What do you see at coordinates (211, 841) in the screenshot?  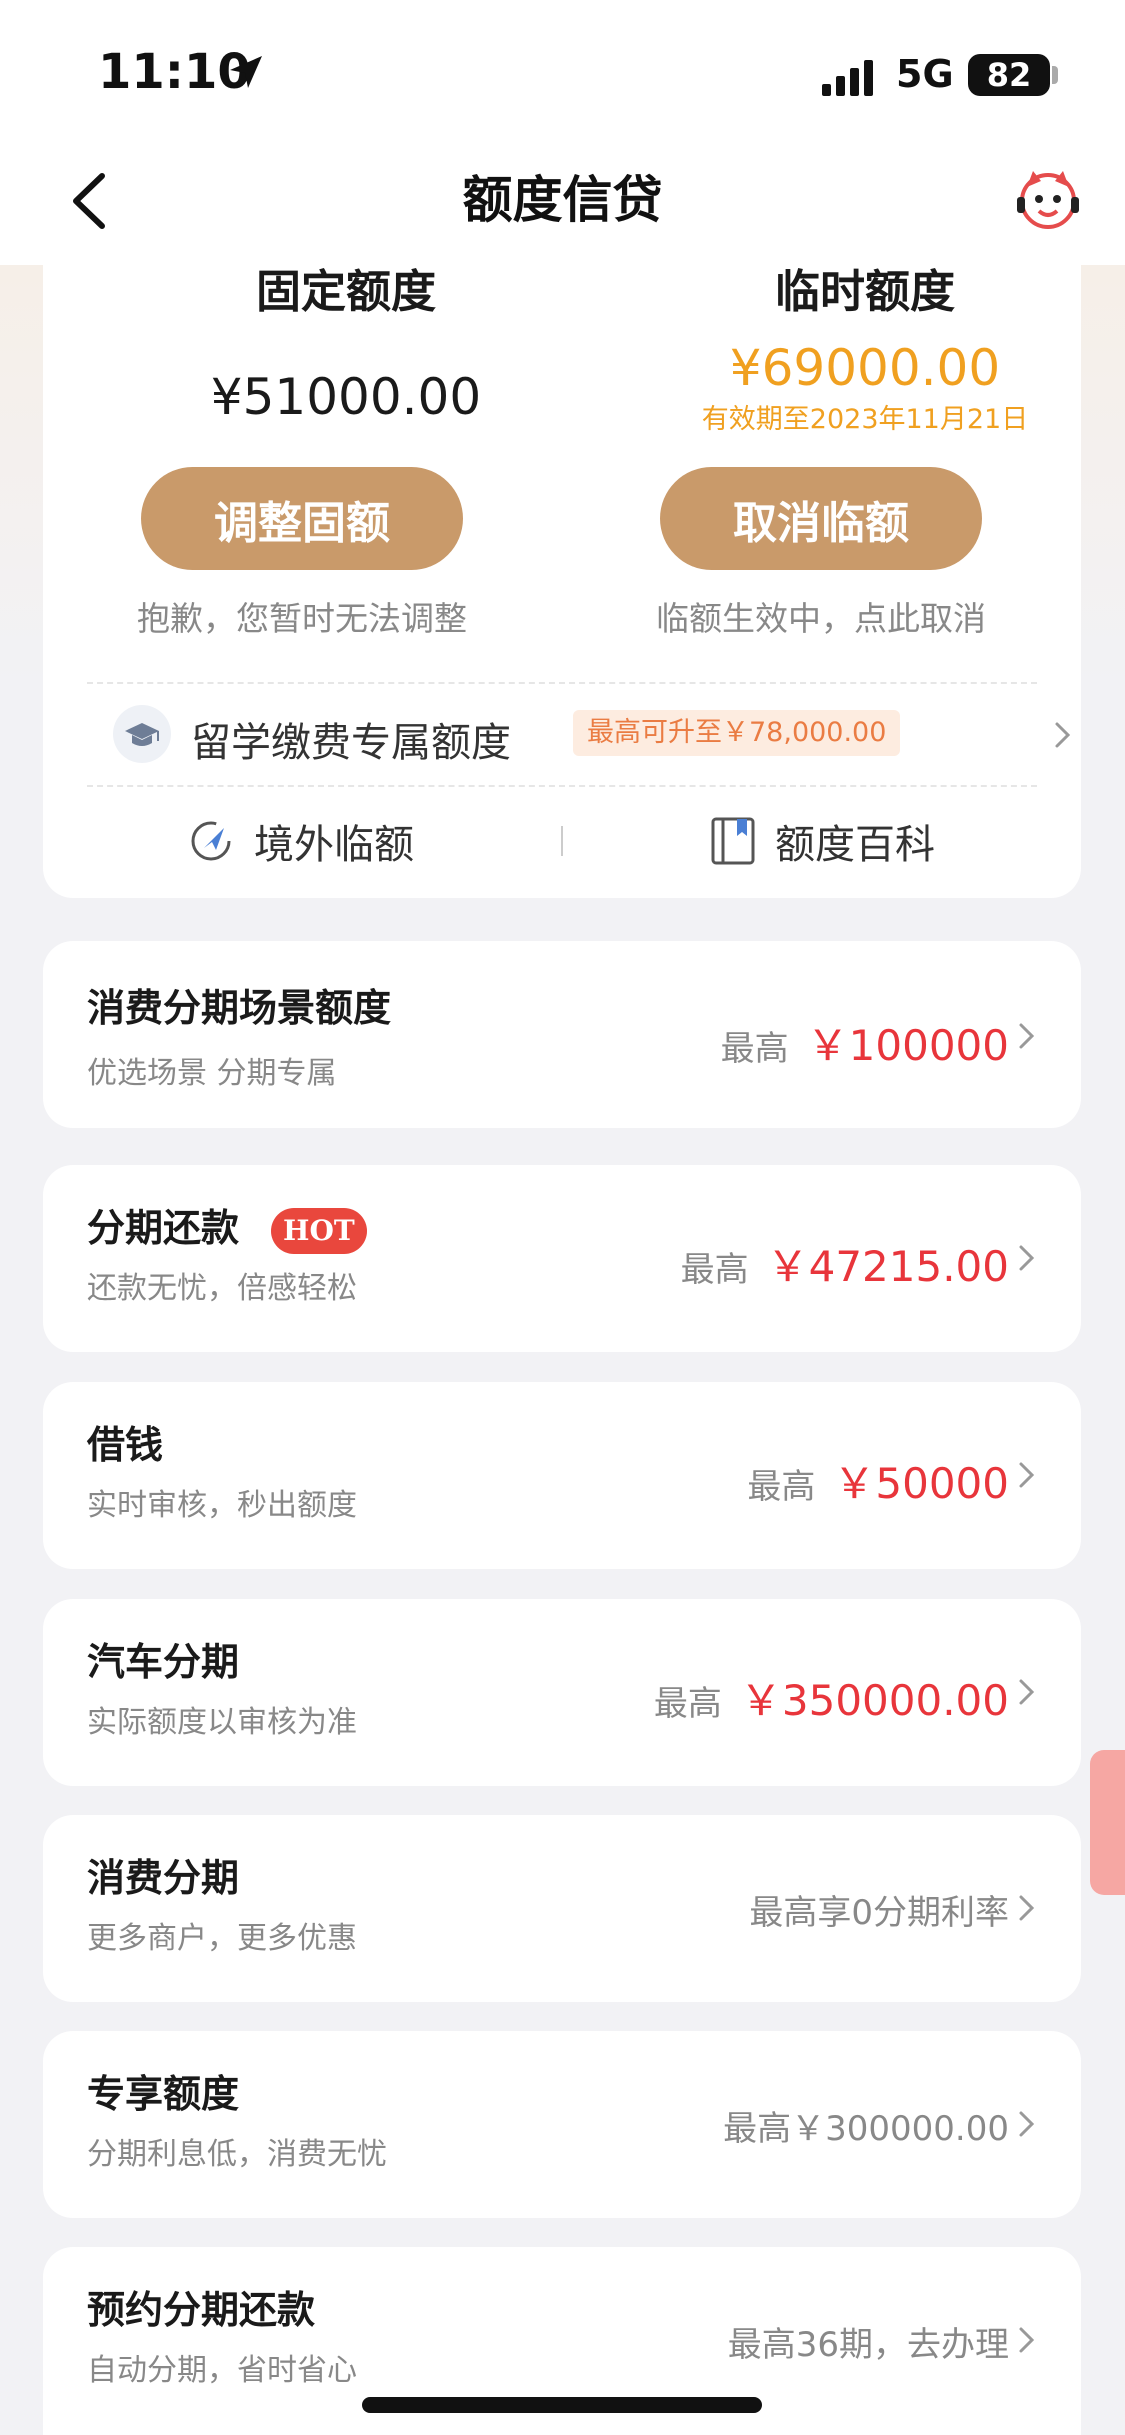 I see `overseas-plane-icon` at bounding box center [211, 841].